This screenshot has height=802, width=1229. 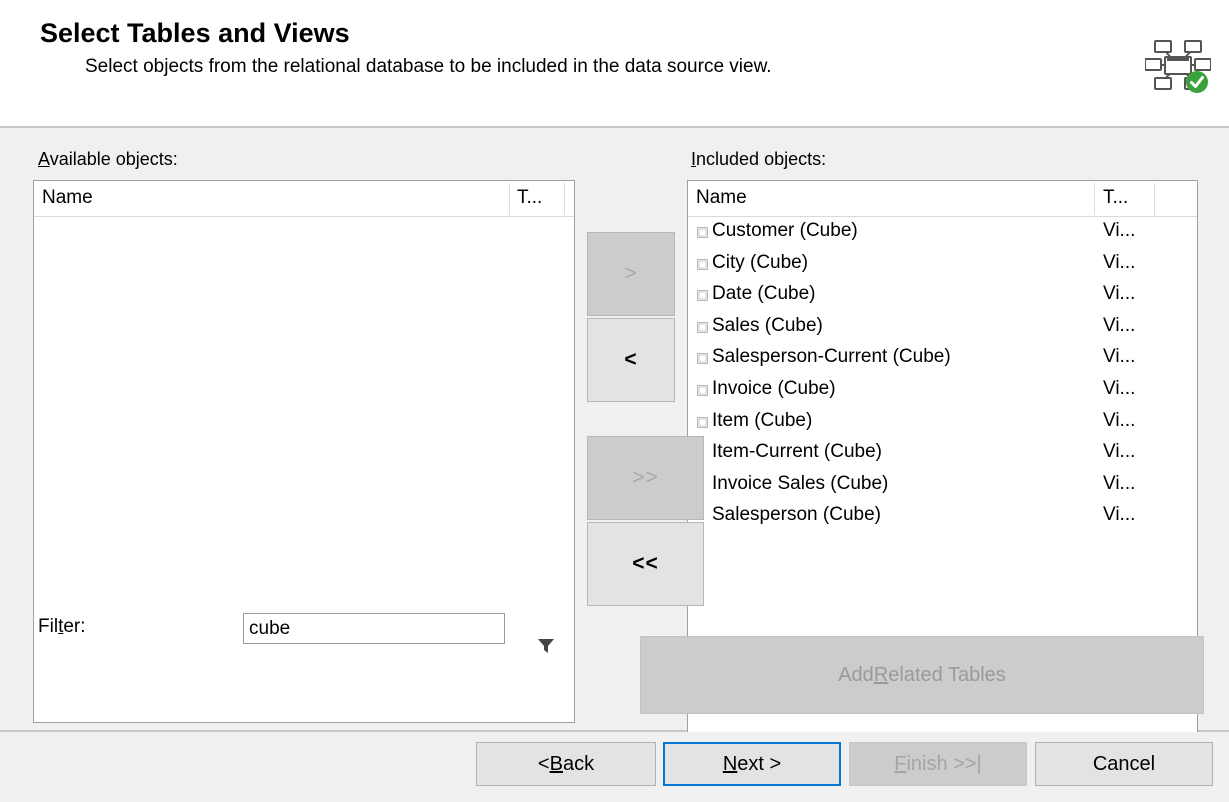 I want to click on back-post: ack, so click(x=578, y=763).